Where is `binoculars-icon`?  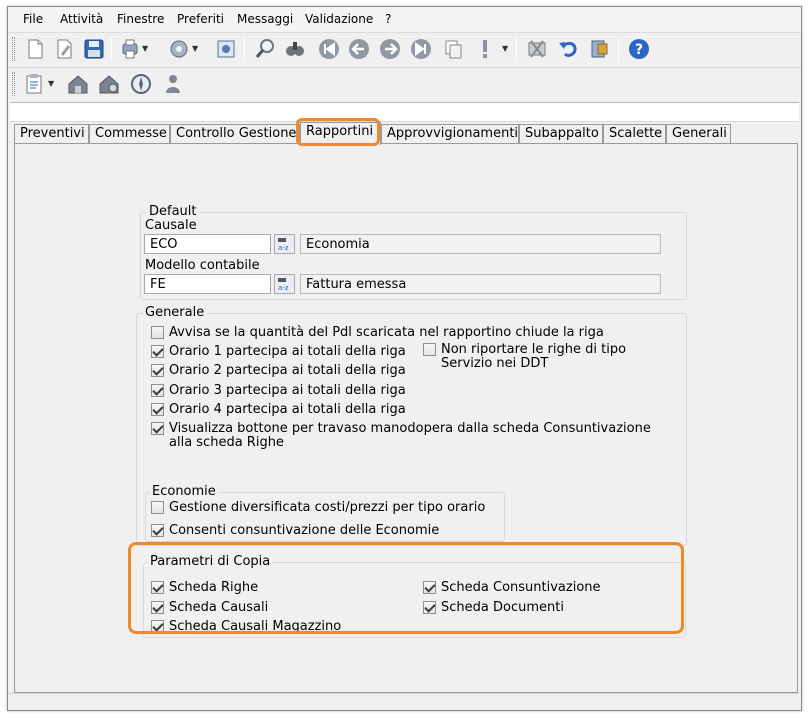
binoculars-icon is located at coordinates (295, 49).